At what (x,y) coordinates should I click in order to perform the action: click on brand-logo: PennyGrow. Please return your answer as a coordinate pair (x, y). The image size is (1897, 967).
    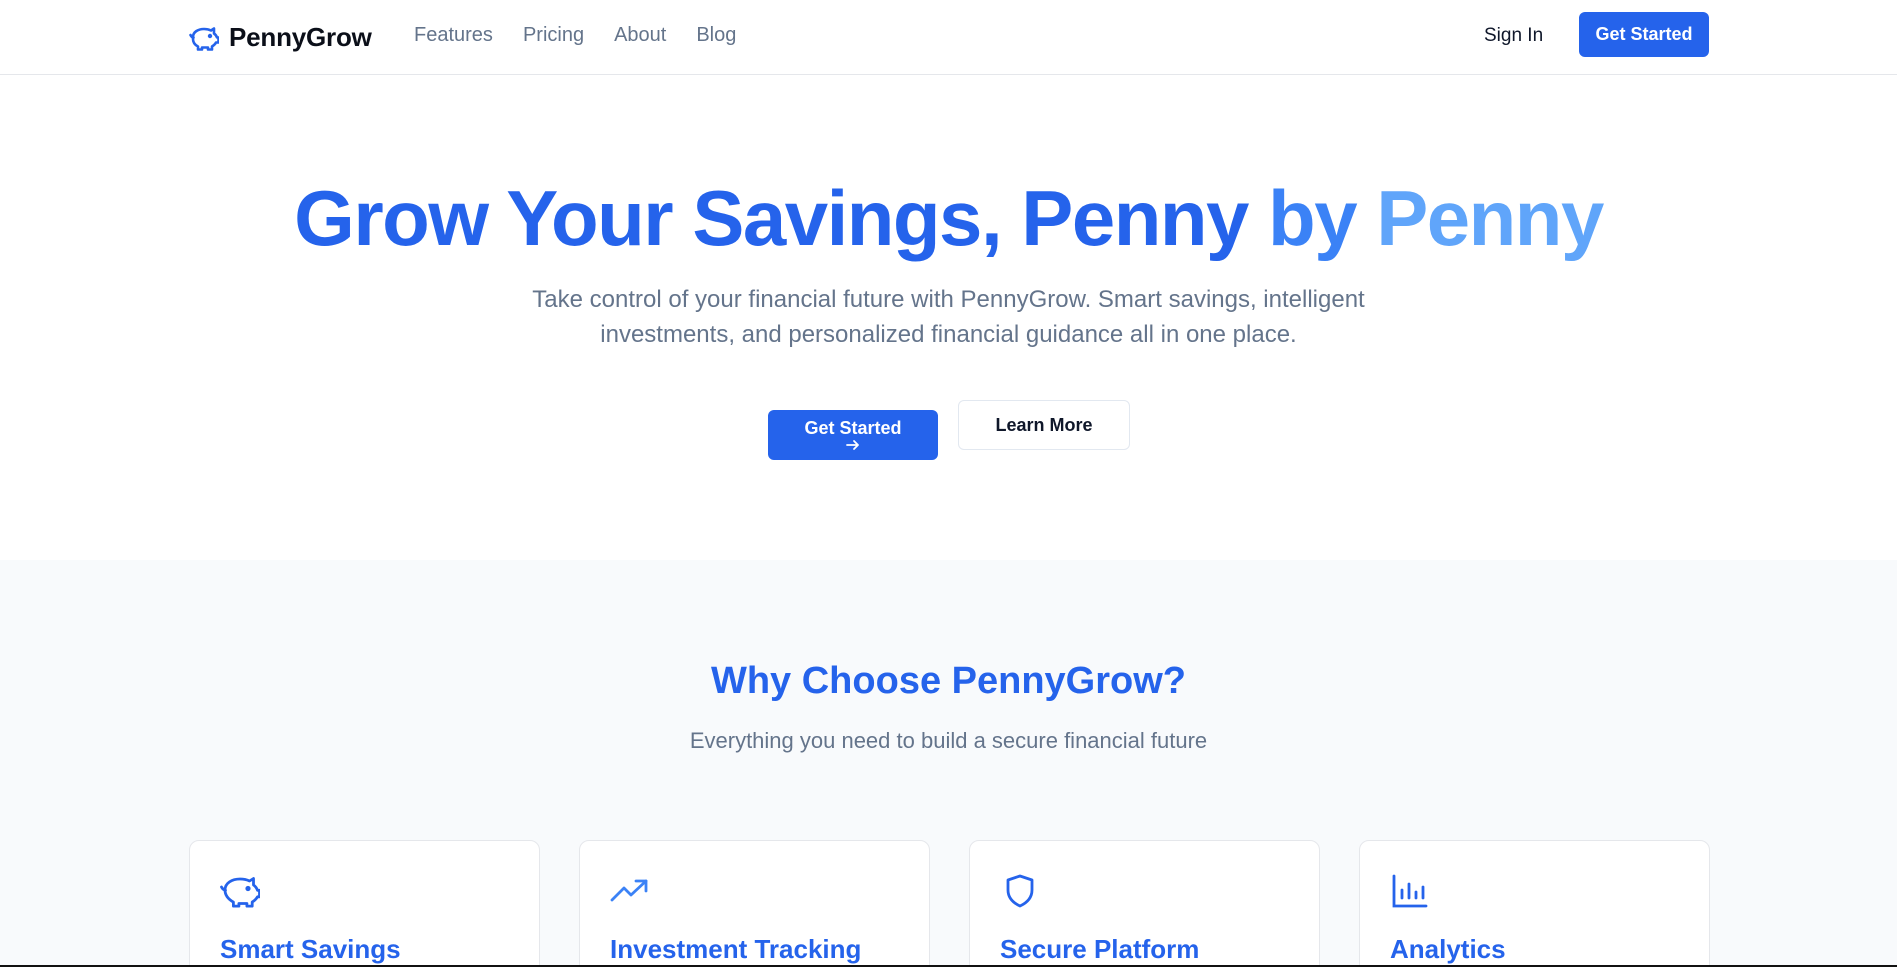
    Looking at the image, I should click on (280, 37).